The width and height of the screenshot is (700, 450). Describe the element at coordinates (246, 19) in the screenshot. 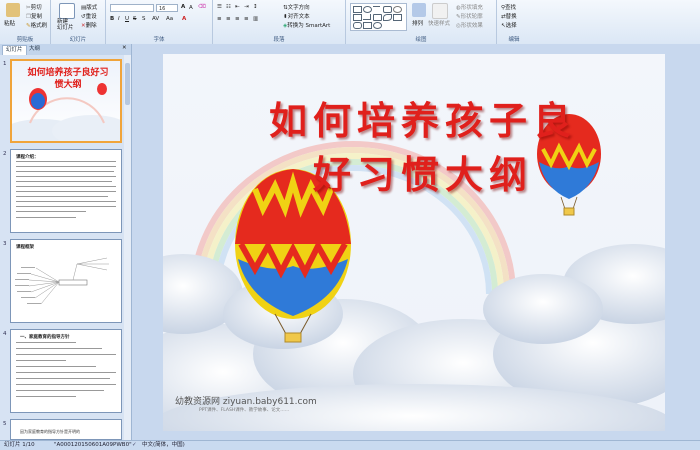

I see `justify-icon: ≡` at that location.